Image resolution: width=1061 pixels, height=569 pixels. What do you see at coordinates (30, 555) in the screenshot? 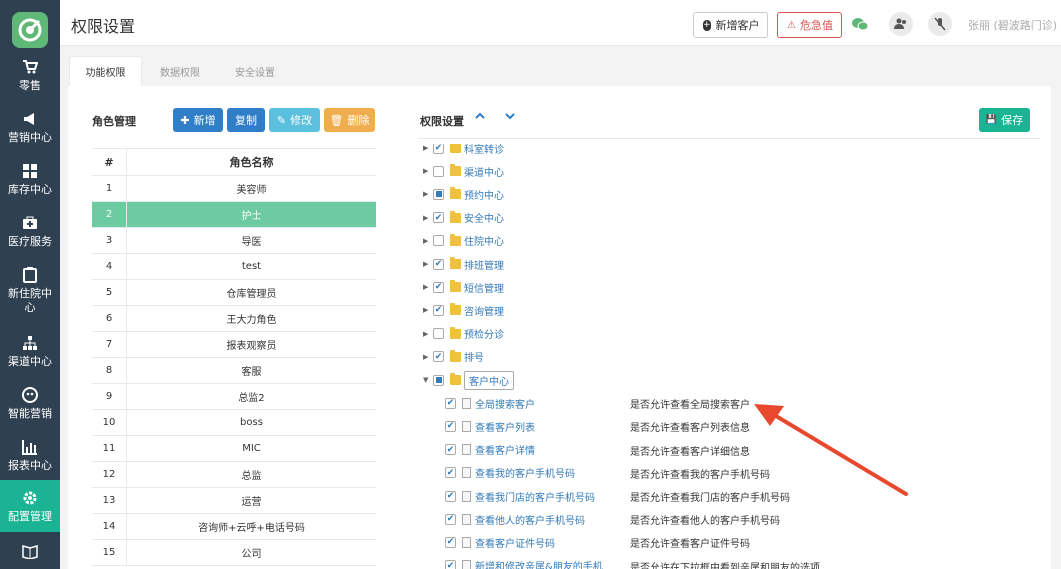
I see `sidebar-item-book` at bounding box center [30, 555].